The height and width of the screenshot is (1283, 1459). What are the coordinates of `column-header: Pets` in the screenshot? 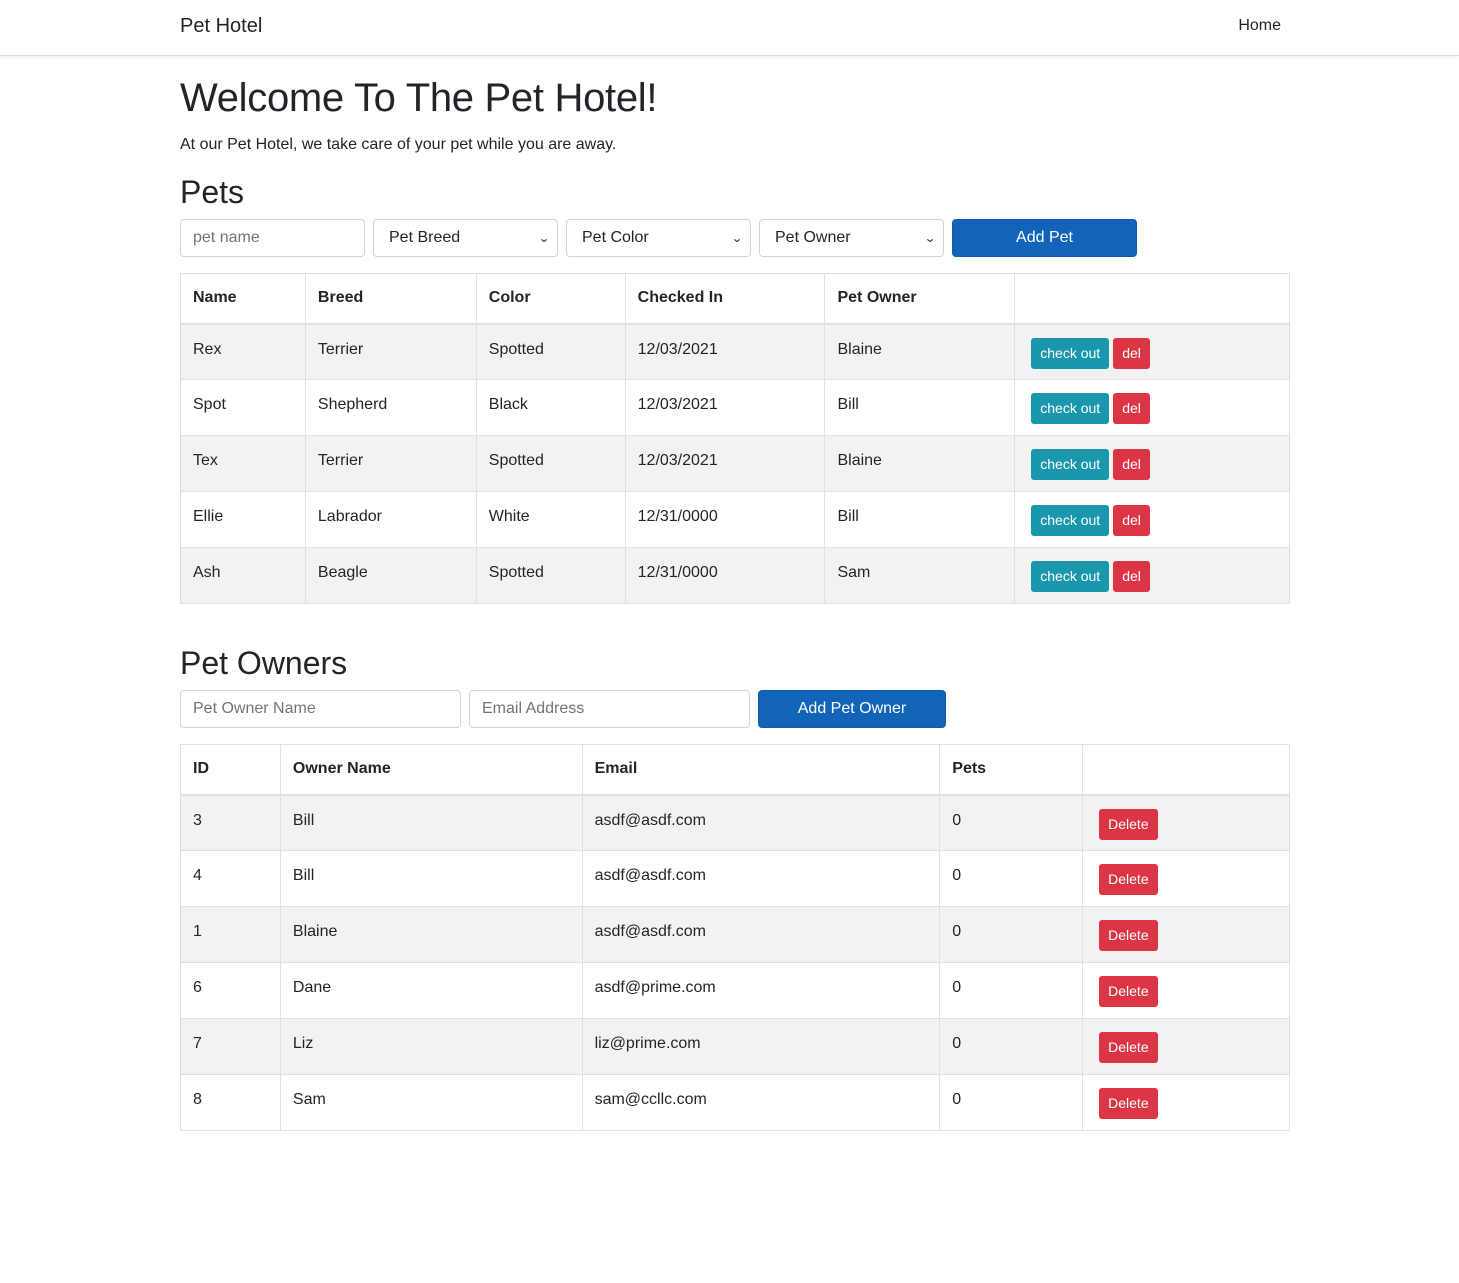 It's located at (1011, 770).